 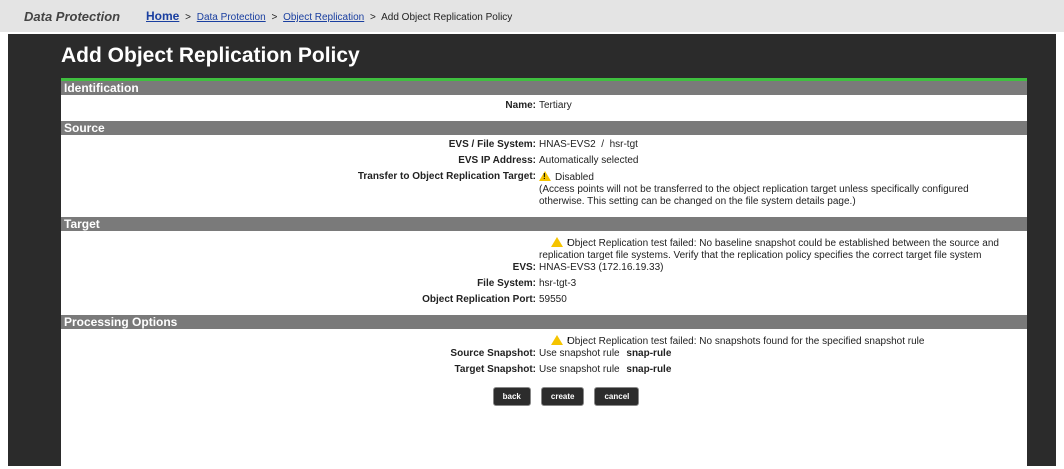 I want to click on button-bar: back create cancel, so click(x=566, y=396).